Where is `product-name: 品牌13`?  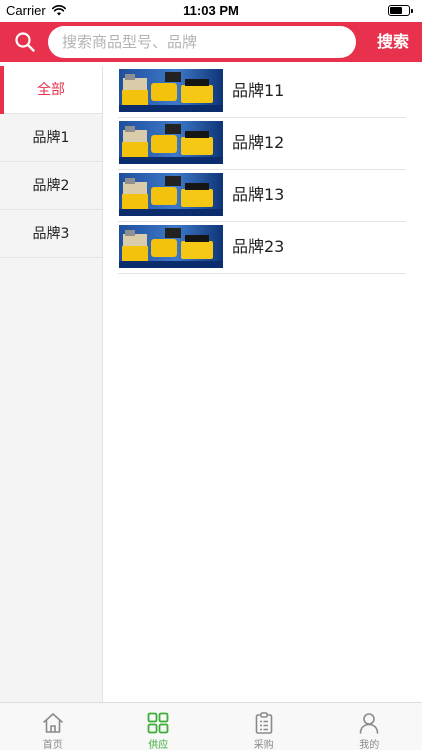 product-name: 品牌13 is located at coordinates (258, 194).